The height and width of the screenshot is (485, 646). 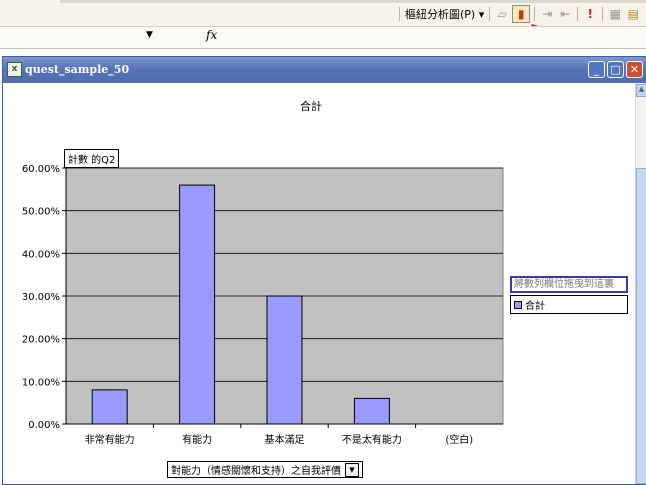 I want to click on y-tick-label: 40.00%, so click(x=41, y=254).